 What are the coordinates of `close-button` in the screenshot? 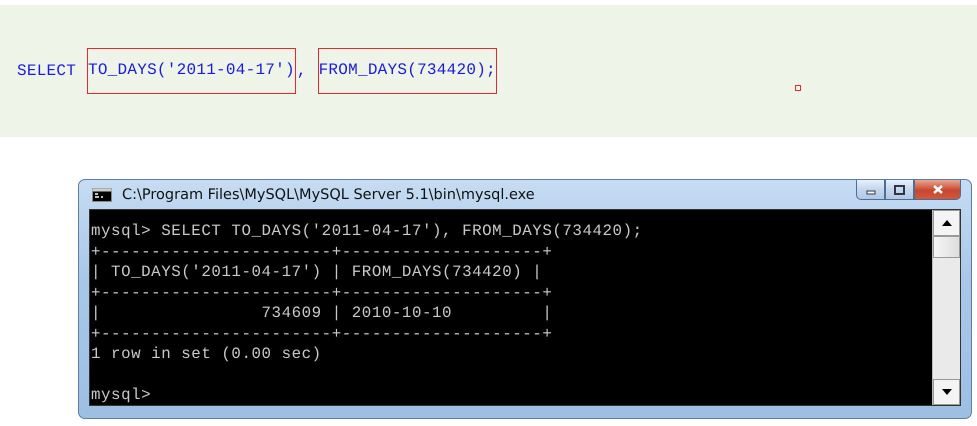 It's located at (937, 190).